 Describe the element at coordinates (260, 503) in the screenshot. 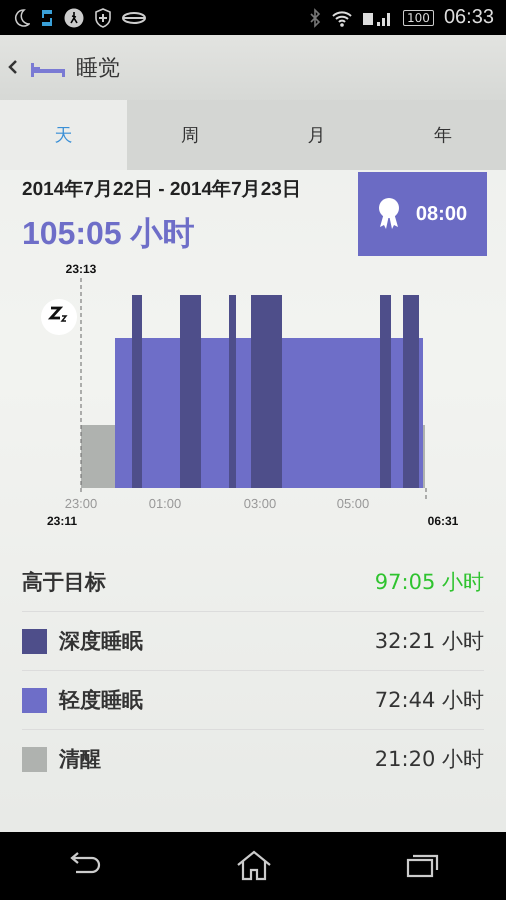

I see `axis-tick-label: 03:00` at that location.